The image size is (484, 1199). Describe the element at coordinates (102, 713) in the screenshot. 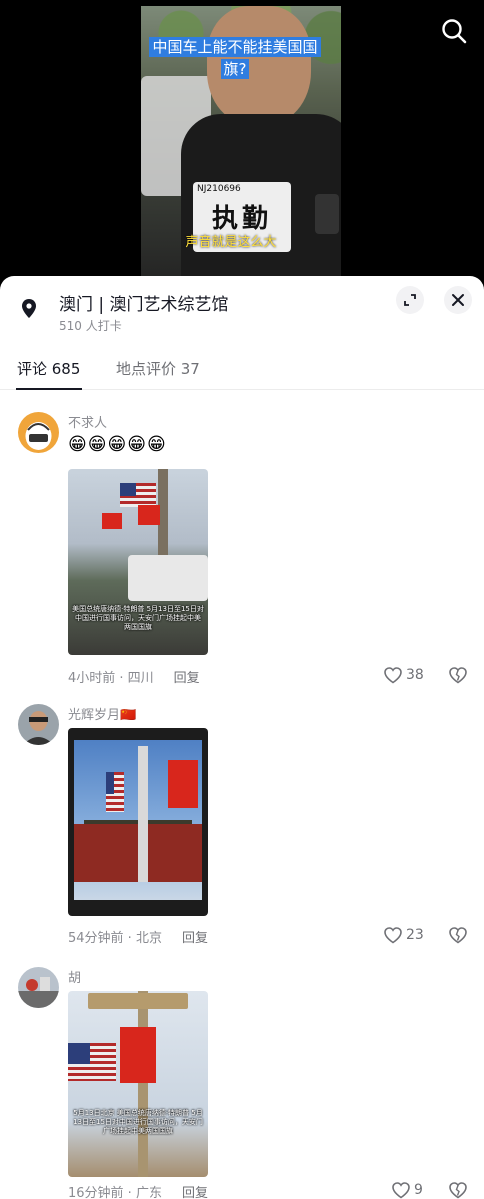

I see `comment-username: 光辉岁月🇨🇳` at that location.